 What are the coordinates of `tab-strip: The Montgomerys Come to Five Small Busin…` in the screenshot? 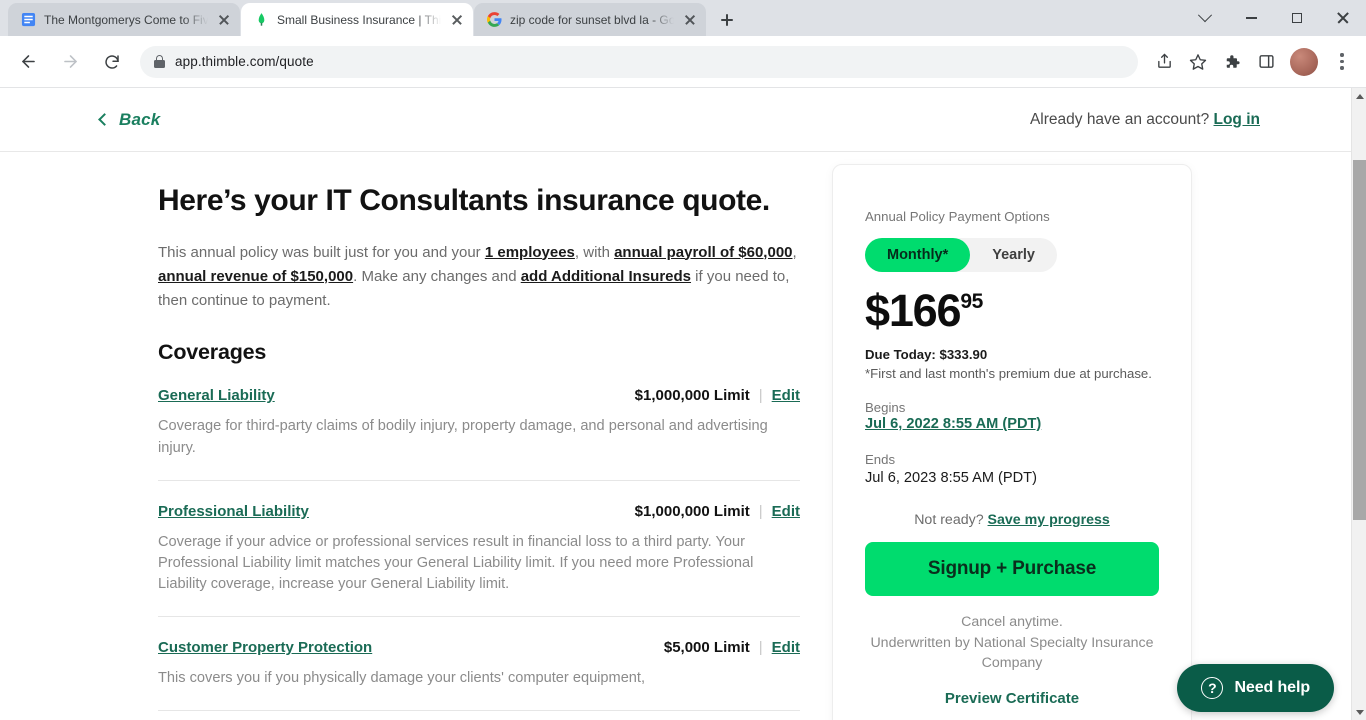 It's located at (683, 18).